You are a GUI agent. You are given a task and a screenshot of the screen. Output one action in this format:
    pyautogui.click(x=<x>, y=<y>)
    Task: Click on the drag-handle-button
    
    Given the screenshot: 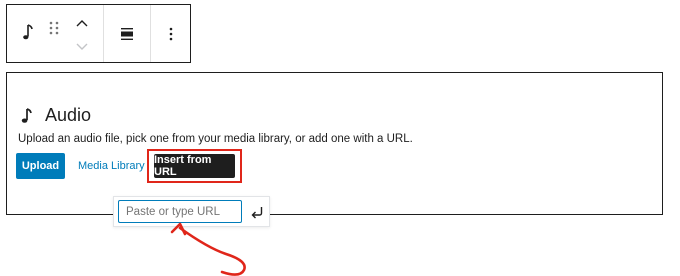 What is the action you would take?
    pyautogui.click(x=54, y=29)
    